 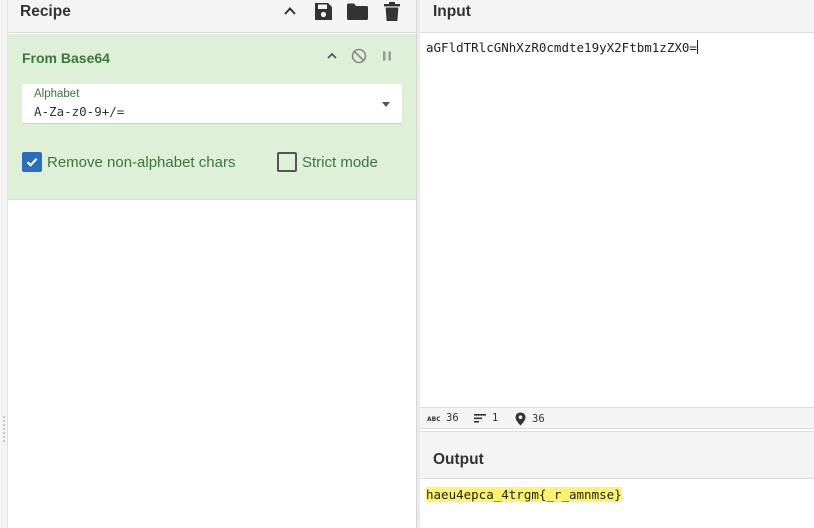 I want to click on remove-non-alphabet-checkbox: Remove non-alphabet chars, so click(x=128, y=162).